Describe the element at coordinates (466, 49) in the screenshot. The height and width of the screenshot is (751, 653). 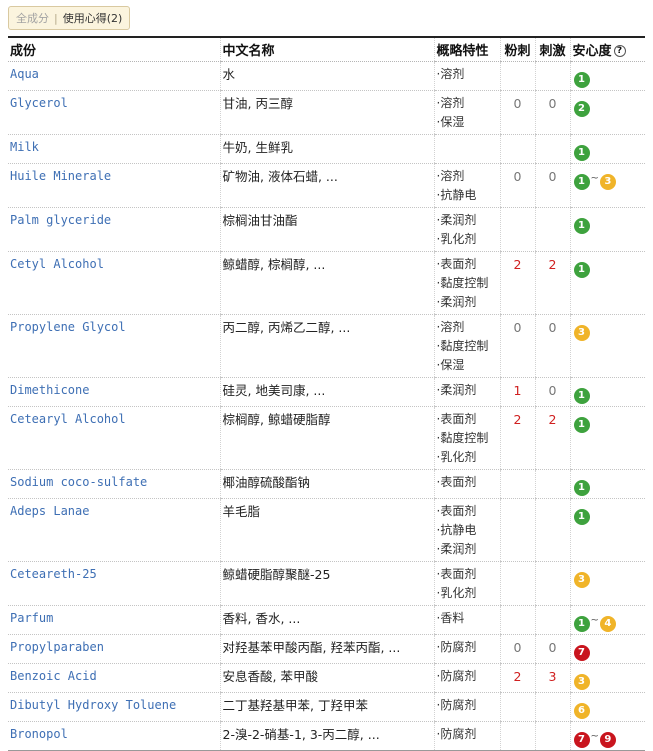
I see `header-features: 概略特性` at that location.